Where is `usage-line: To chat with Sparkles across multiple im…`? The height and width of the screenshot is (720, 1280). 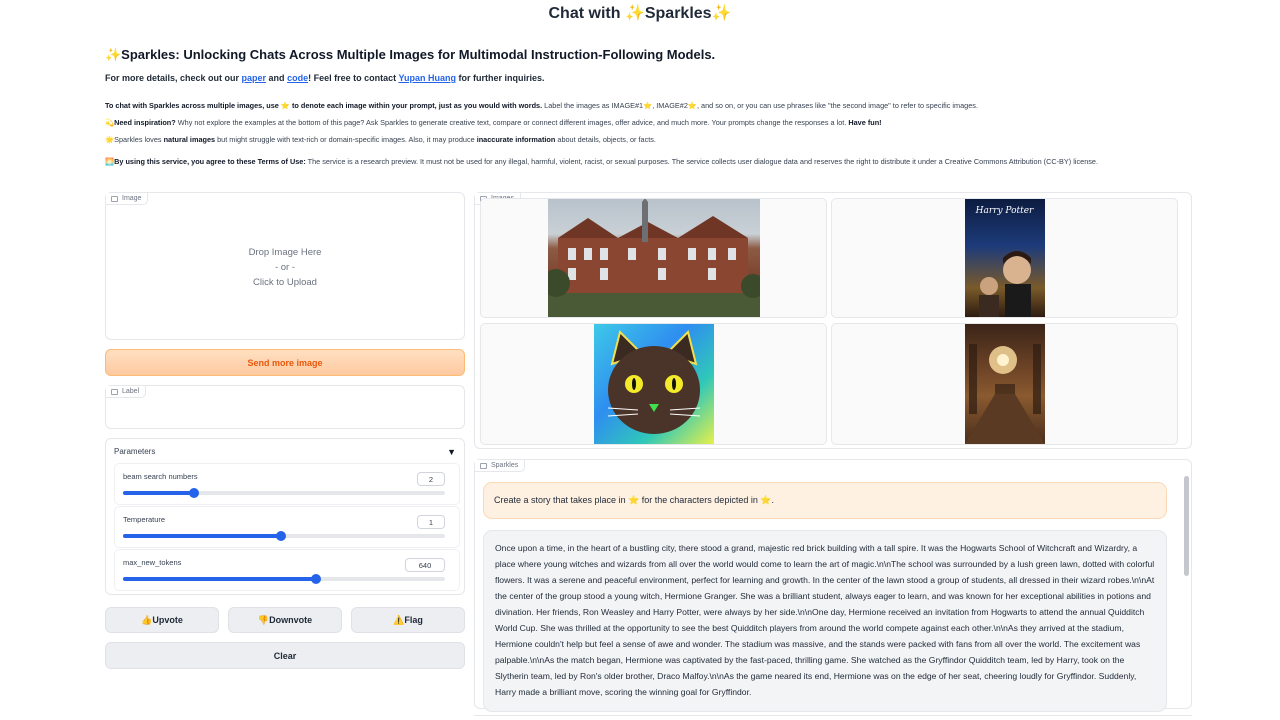 usage-line: To chat with Sparkles across multiple im… is located at coordinates (650, 106).